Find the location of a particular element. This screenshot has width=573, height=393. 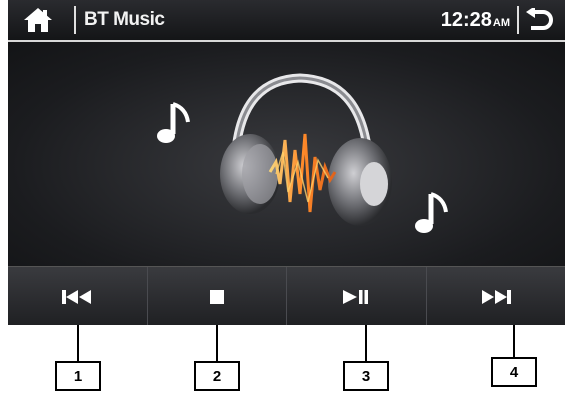

next-track-button is located at coordinates (496, 296).